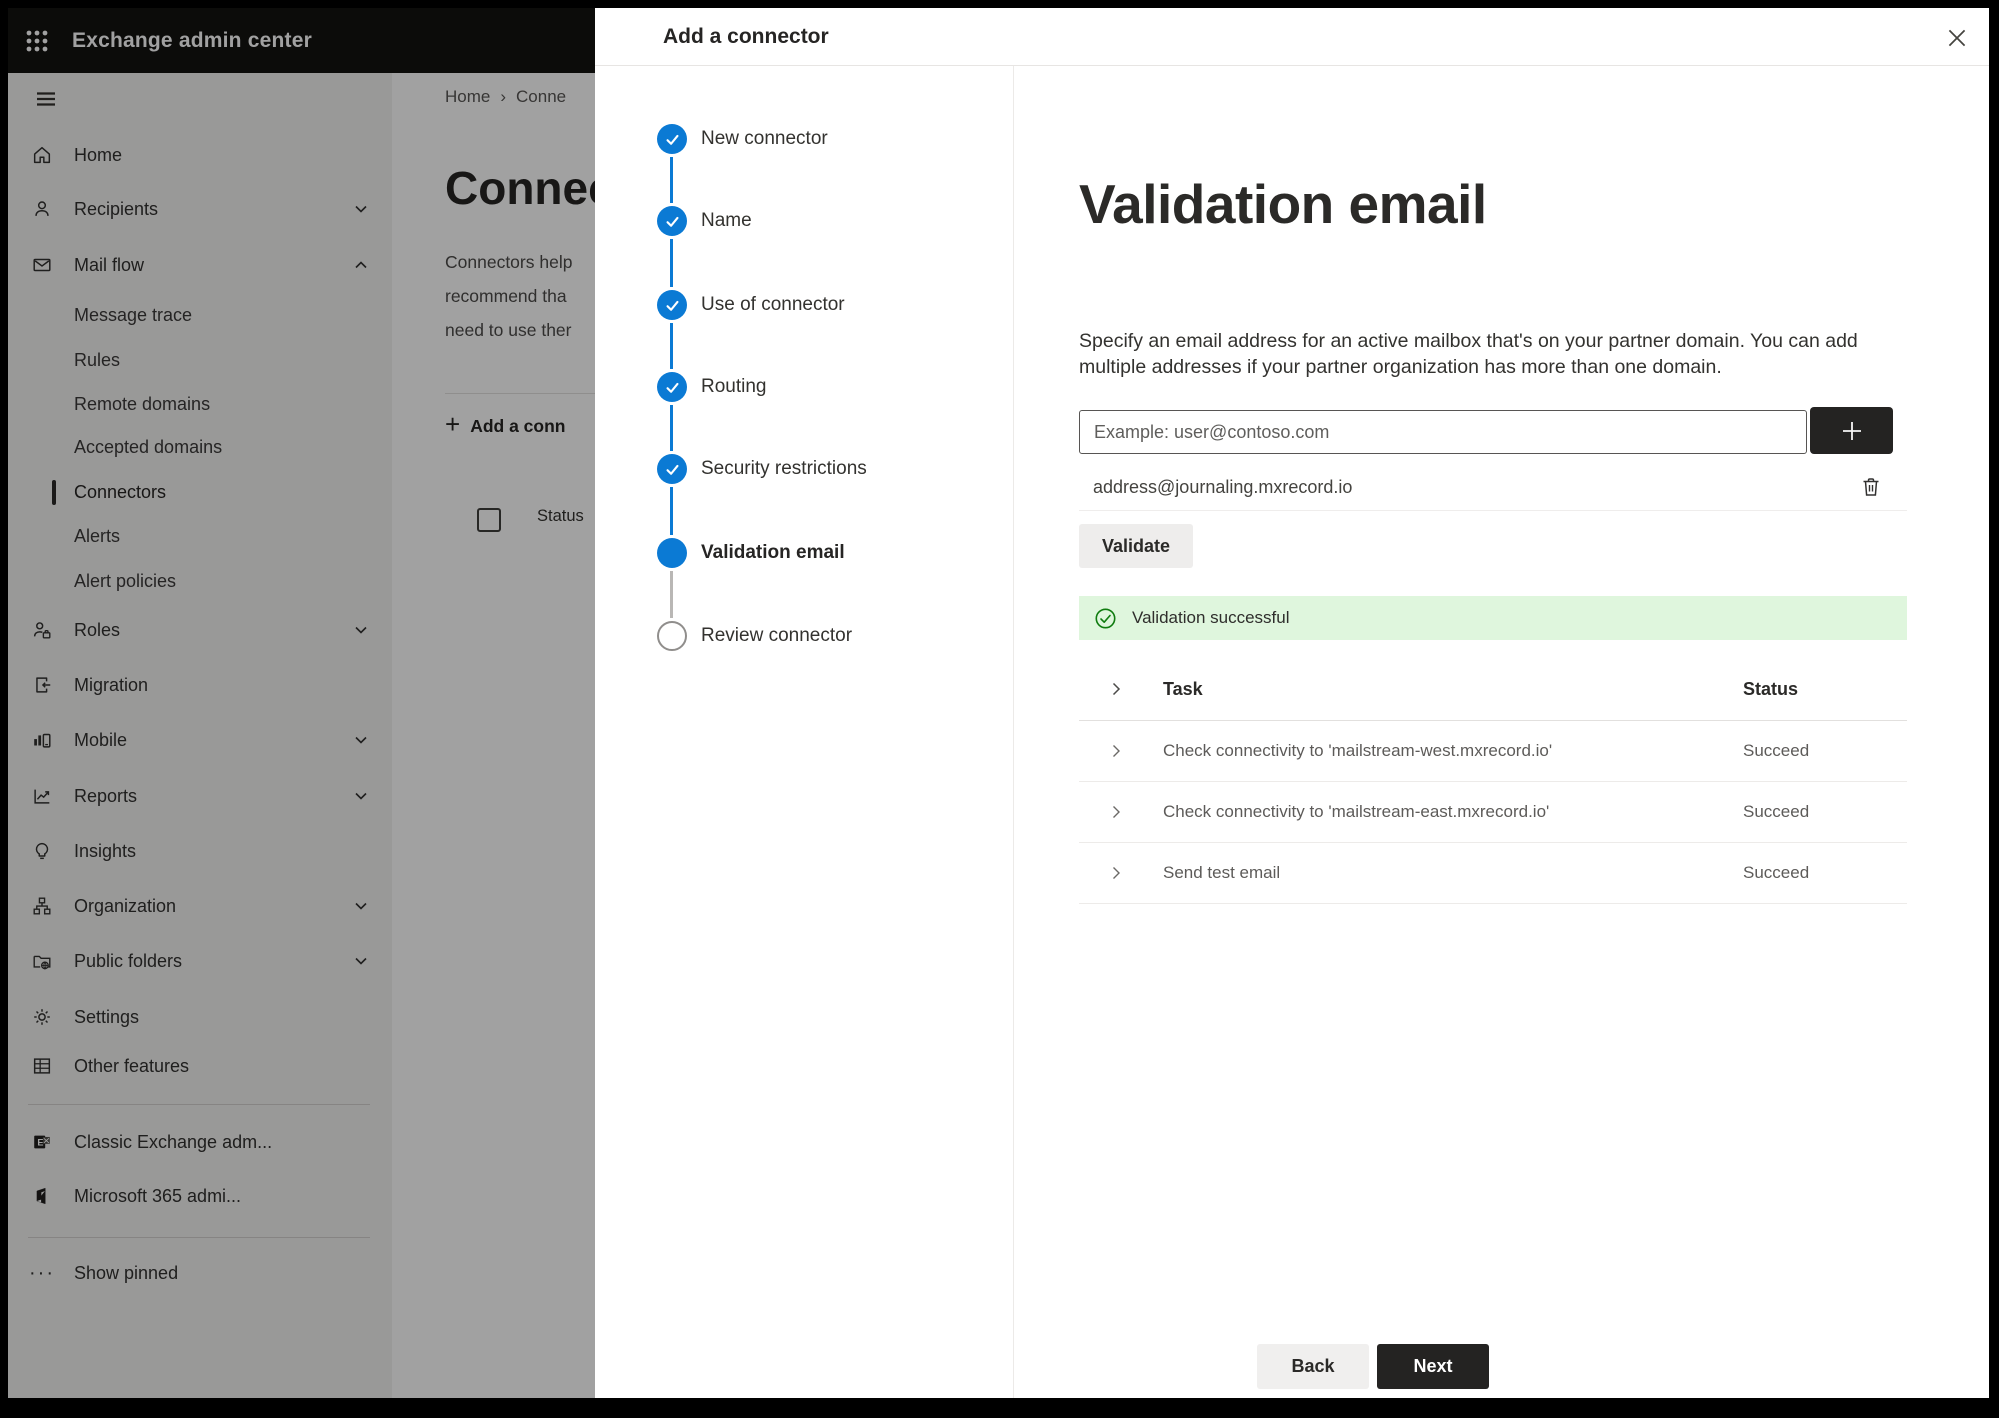 This screenshot has height=1418, width=1999. I want to click on step-security-restrictions: Security restrictions, so click(762, 469).